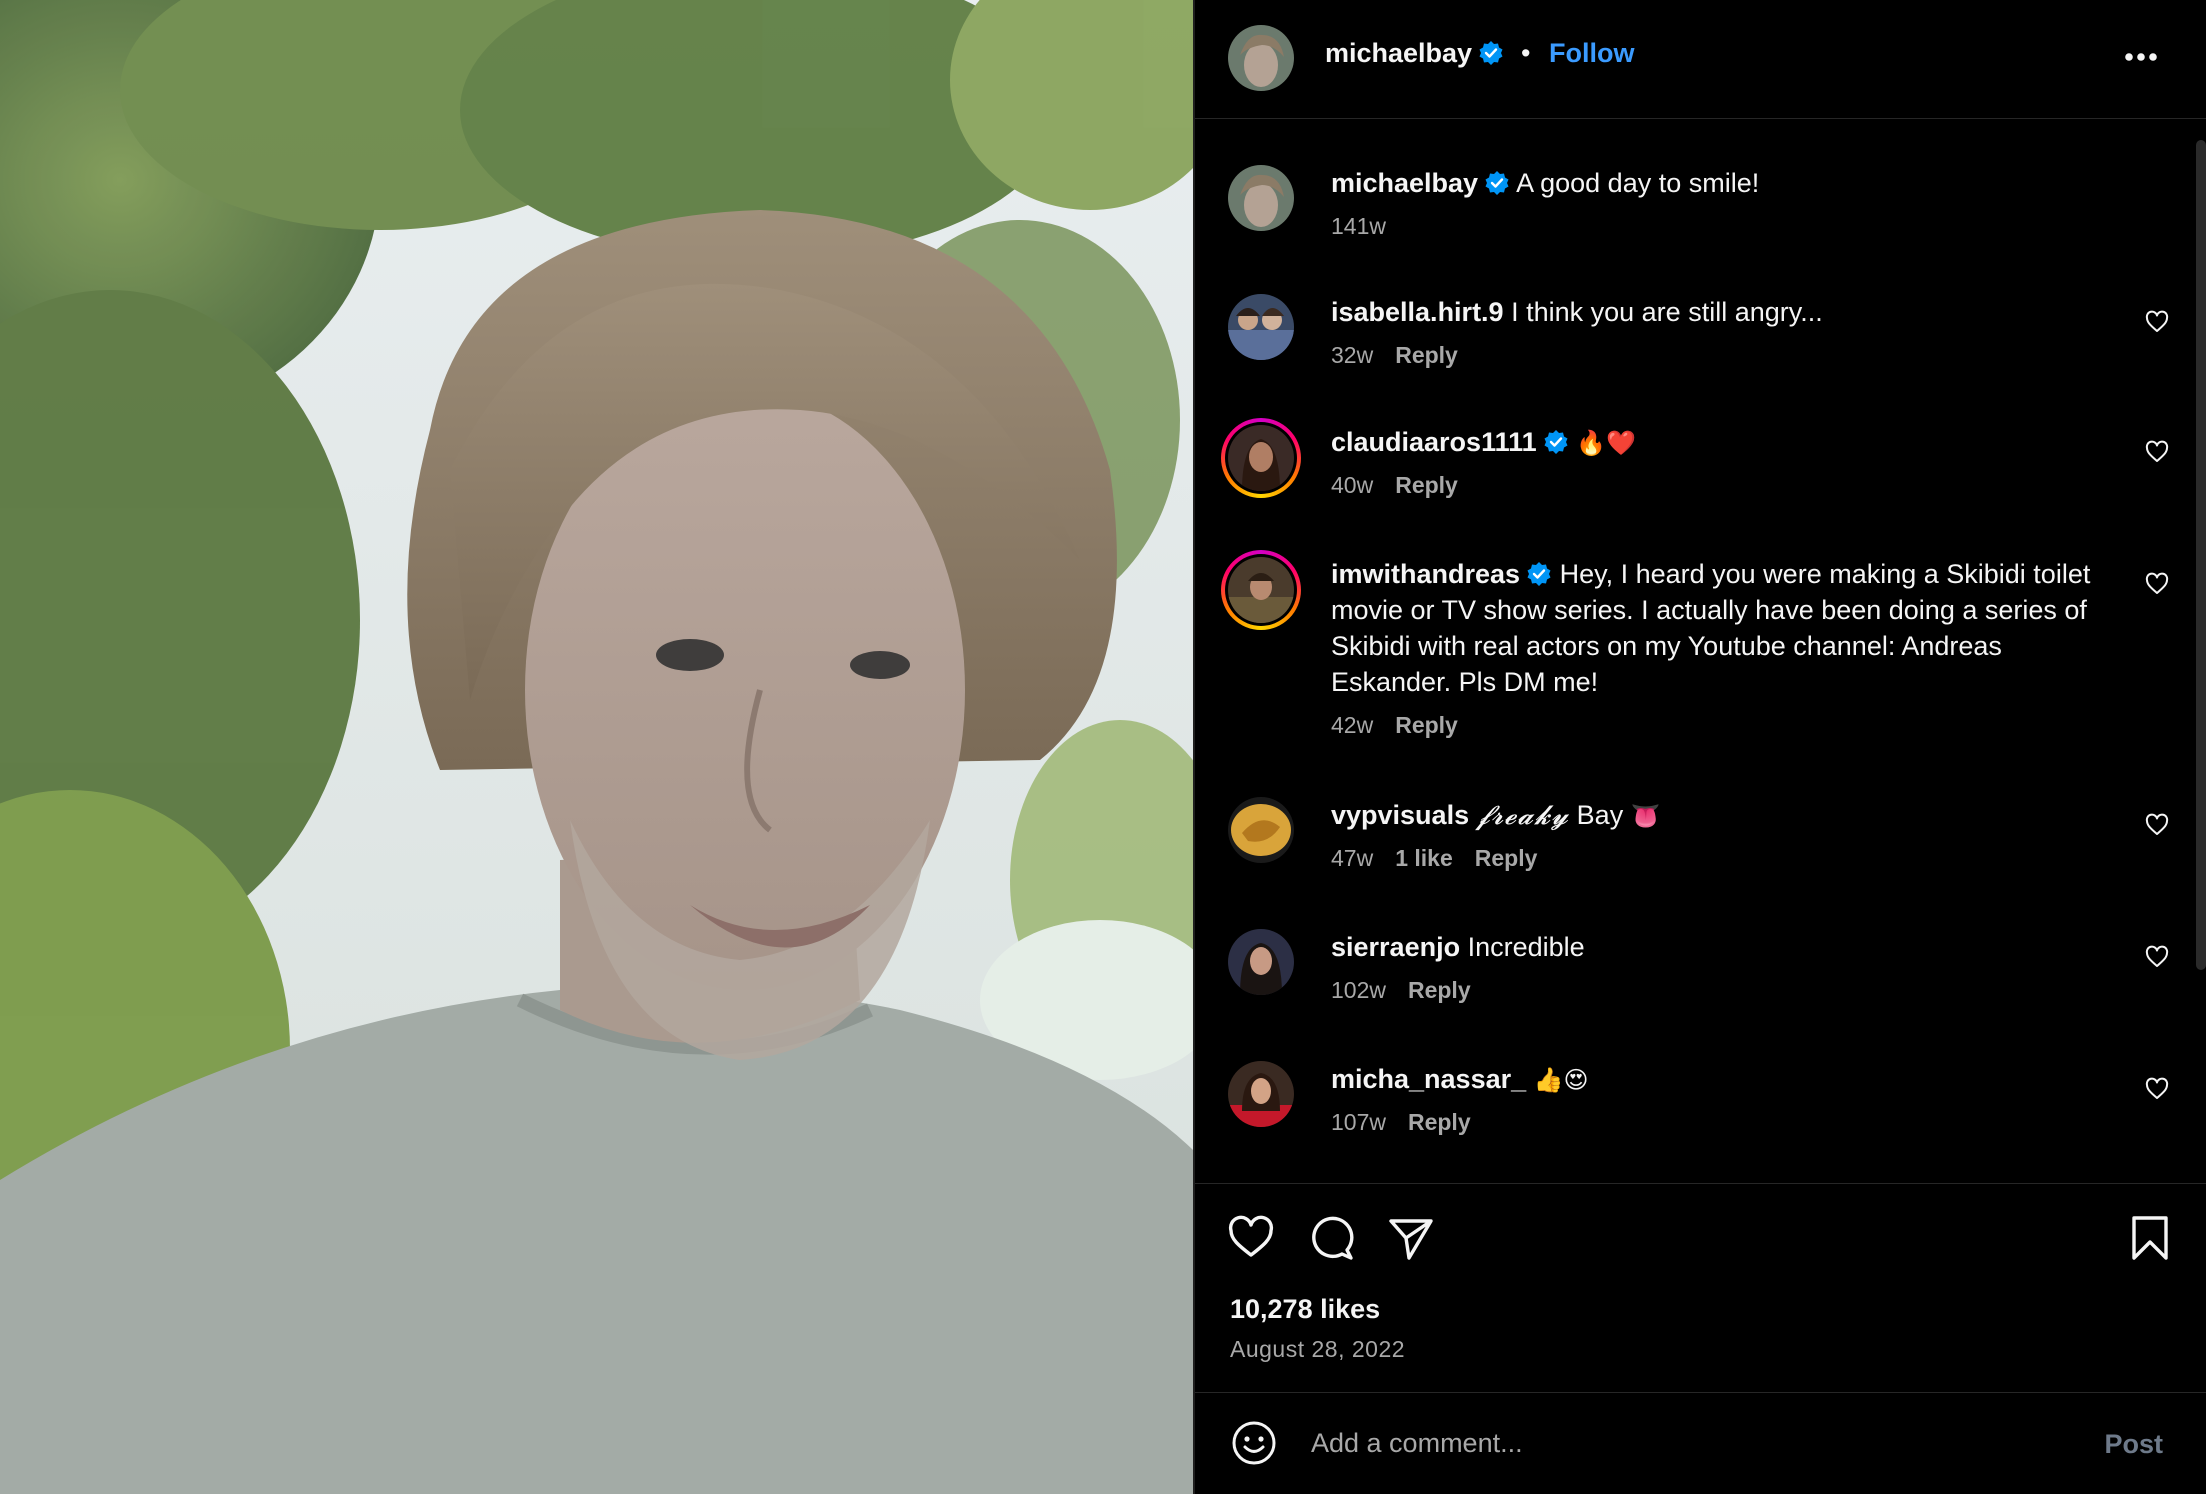 The height and width of the screenshot is (1494, 2206). I want to click on comment-styled-text: 𝓯𝓻𝓮𝓪𝓴𝔂, so click(1523, 815).